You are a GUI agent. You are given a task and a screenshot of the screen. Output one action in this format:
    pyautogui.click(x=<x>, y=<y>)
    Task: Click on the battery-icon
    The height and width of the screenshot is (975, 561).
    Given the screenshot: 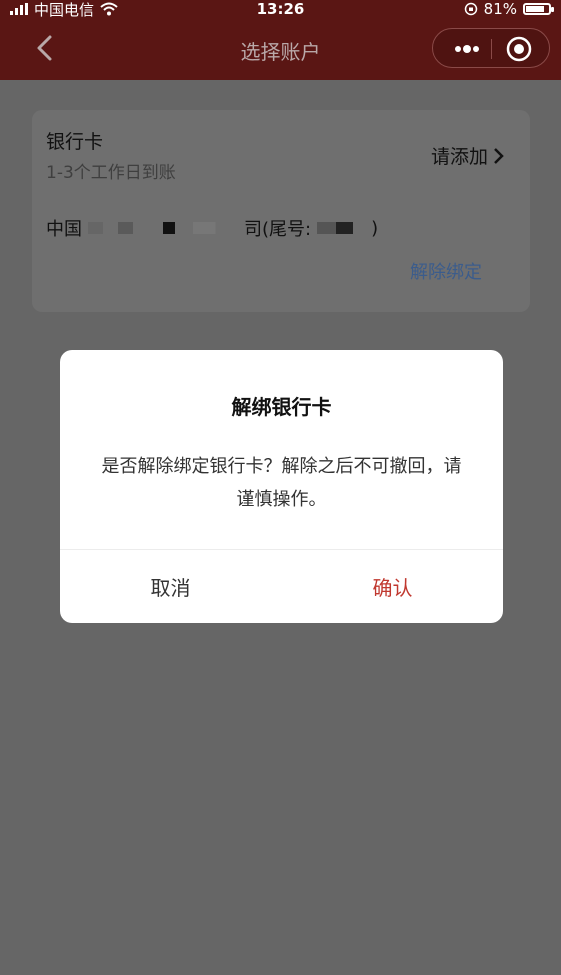 What is the action you would take?
    pyautogui.click(x=538, y=9)
    